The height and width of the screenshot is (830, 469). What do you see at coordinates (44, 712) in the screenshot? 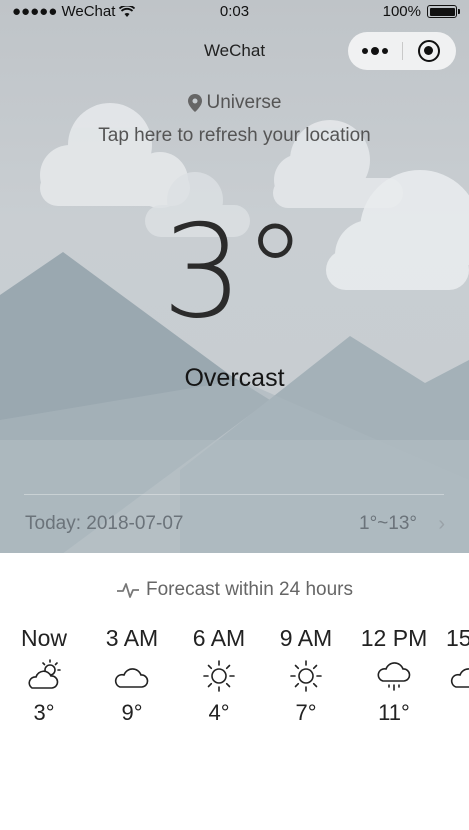
I see `hour-temperature: 3°` at bounding box center [44, 712].